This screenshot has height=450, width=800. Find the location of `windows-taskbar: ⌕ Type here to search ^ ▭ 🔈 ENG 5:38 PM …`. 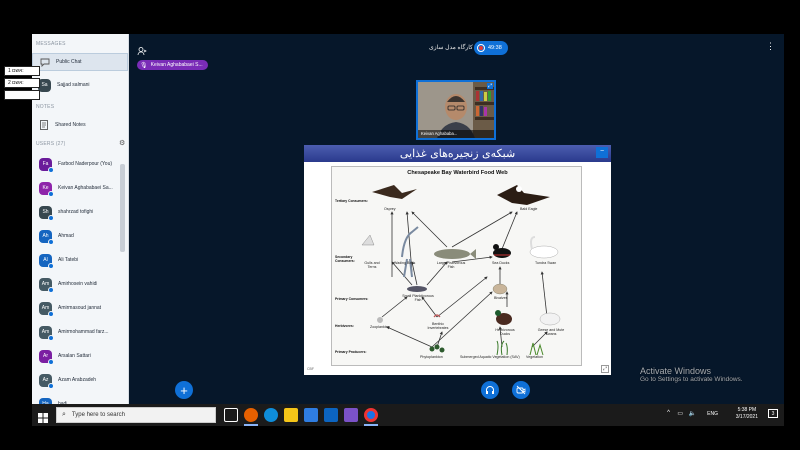

windows-taskbar: ⌕ Type here to search ^ ▭ 🔈 ENG 5:38 PM … is located at coordinates (408, 415).